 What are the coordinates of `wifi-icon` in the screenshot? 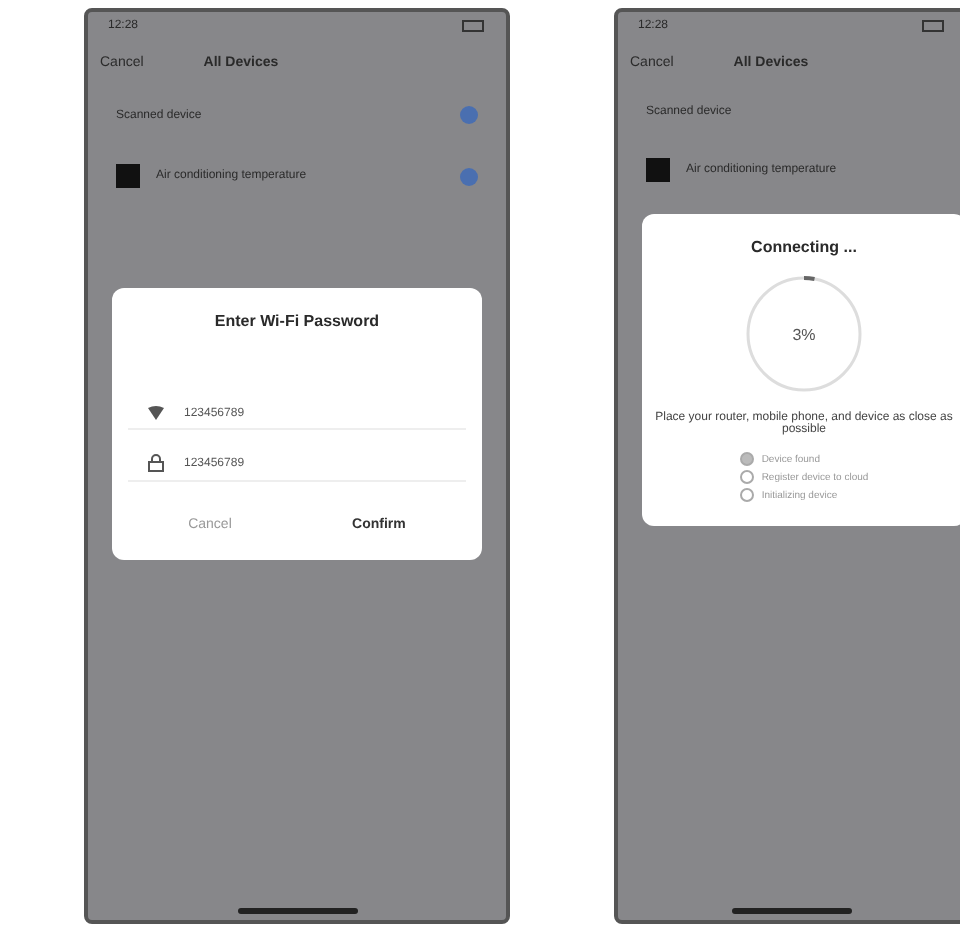 It's located at (156, 413).